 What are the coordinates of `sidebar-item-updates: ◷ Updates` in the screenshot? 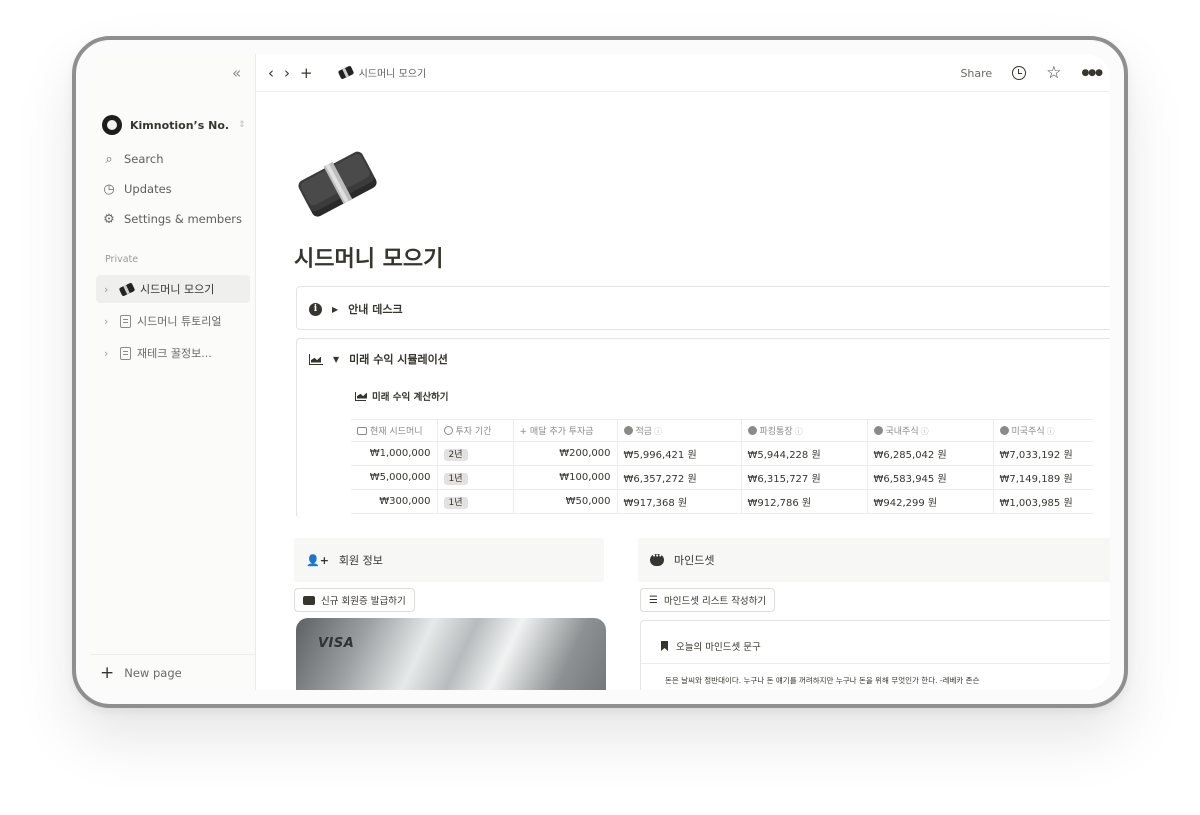 It's located at (136, 189).